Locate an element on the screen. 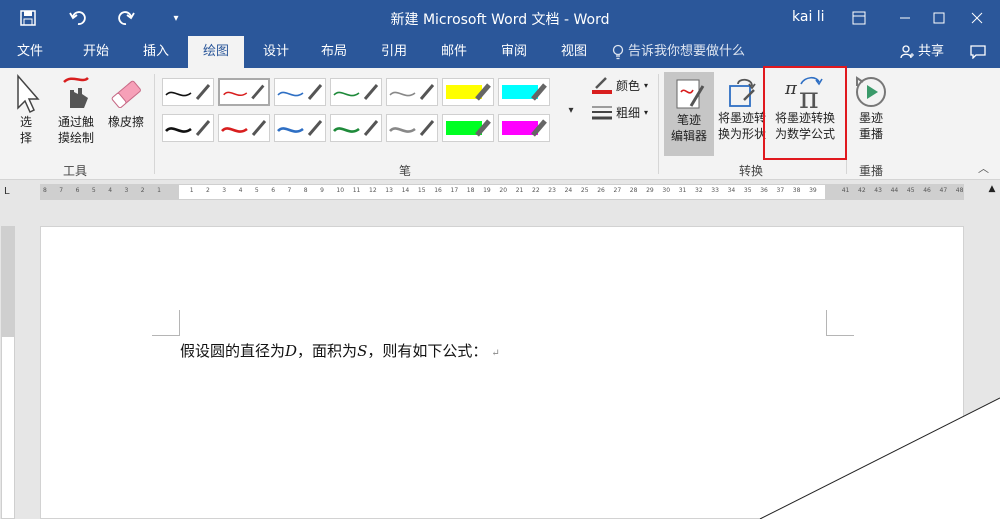 Image resolution: width=1000 pixels, height=519 pixels. ruler-tick: 33 is located at coordinates (715, 190).